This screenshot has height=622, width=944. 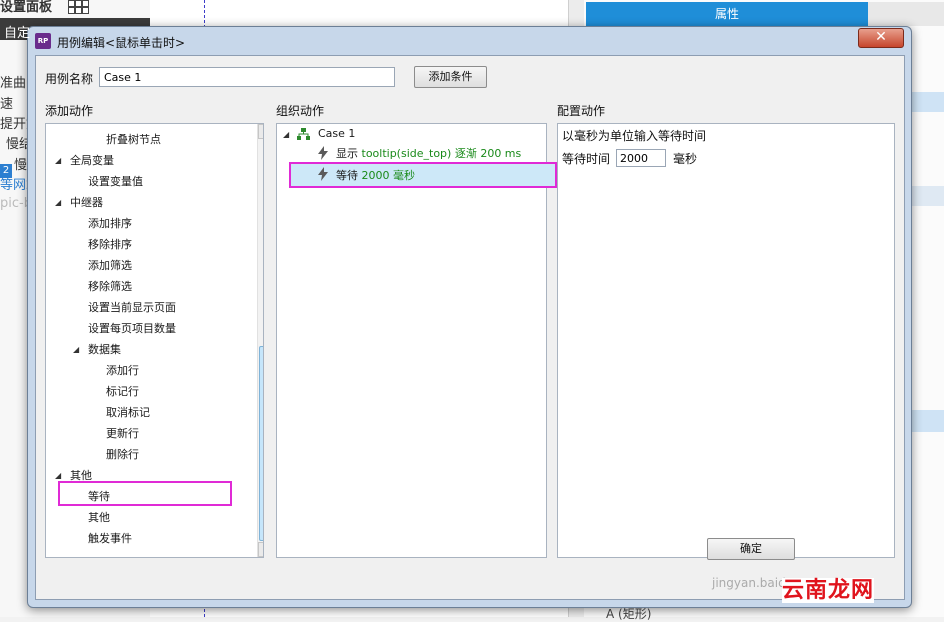 I want to click on bg-text: 设置面板, so click(x=26, y=7).